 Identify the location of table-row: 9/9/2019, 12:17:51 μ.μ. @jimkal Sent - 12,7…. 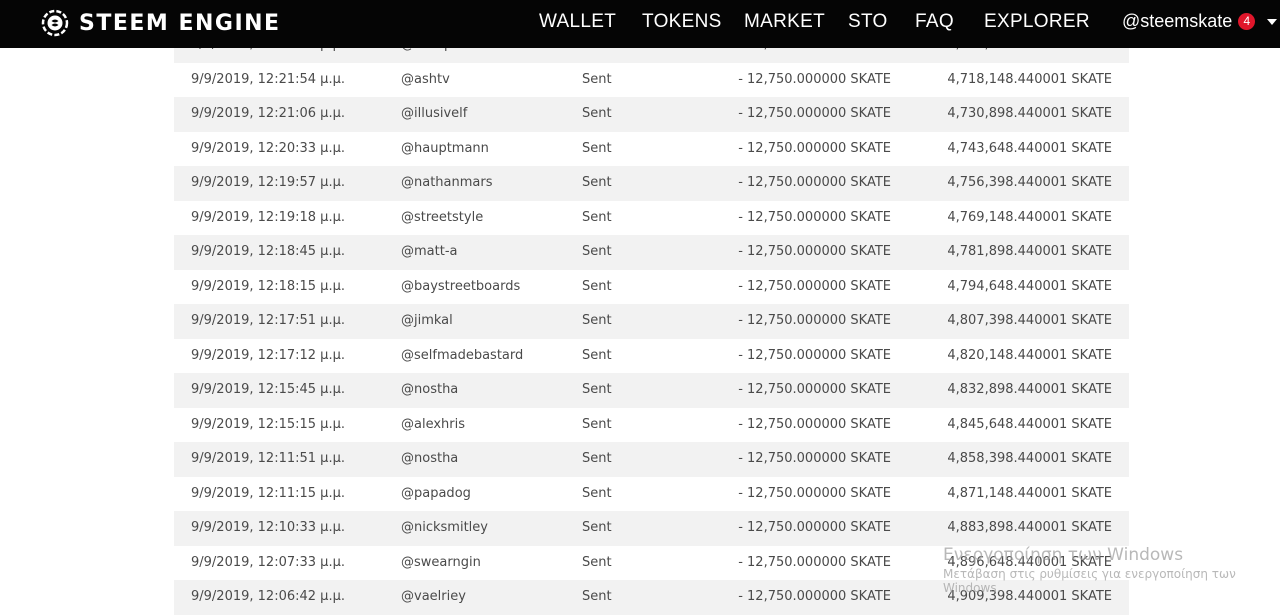
(651, 321).